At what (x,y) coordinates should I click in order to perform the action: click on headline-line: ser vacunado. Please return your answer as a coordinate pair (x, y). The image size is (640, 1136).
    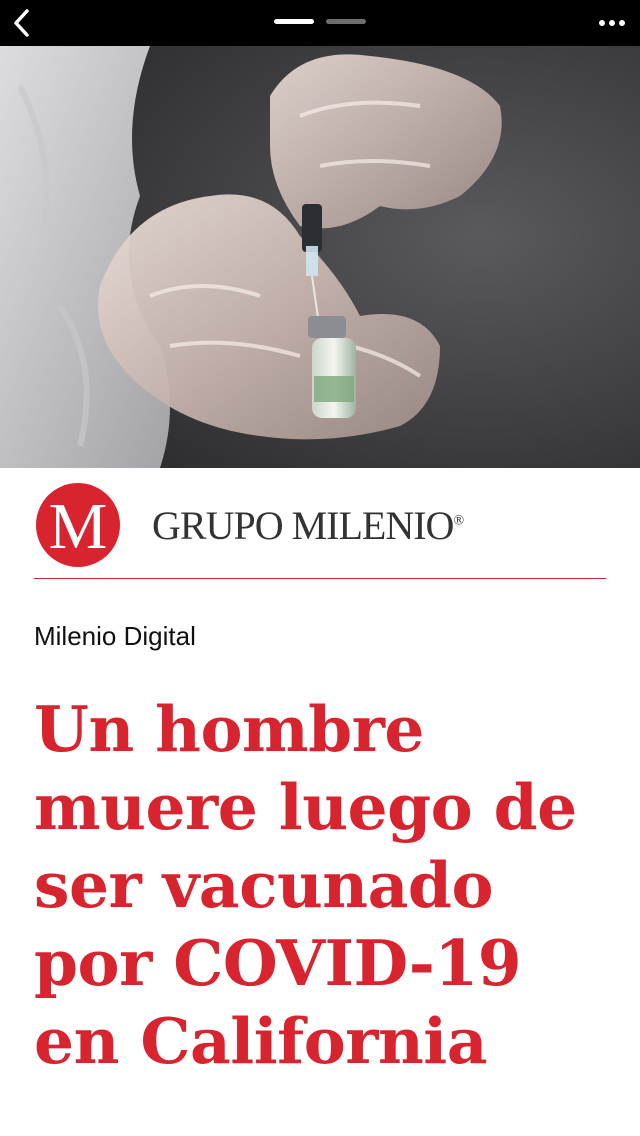
    Looking at the image, I should click on (263, 885).